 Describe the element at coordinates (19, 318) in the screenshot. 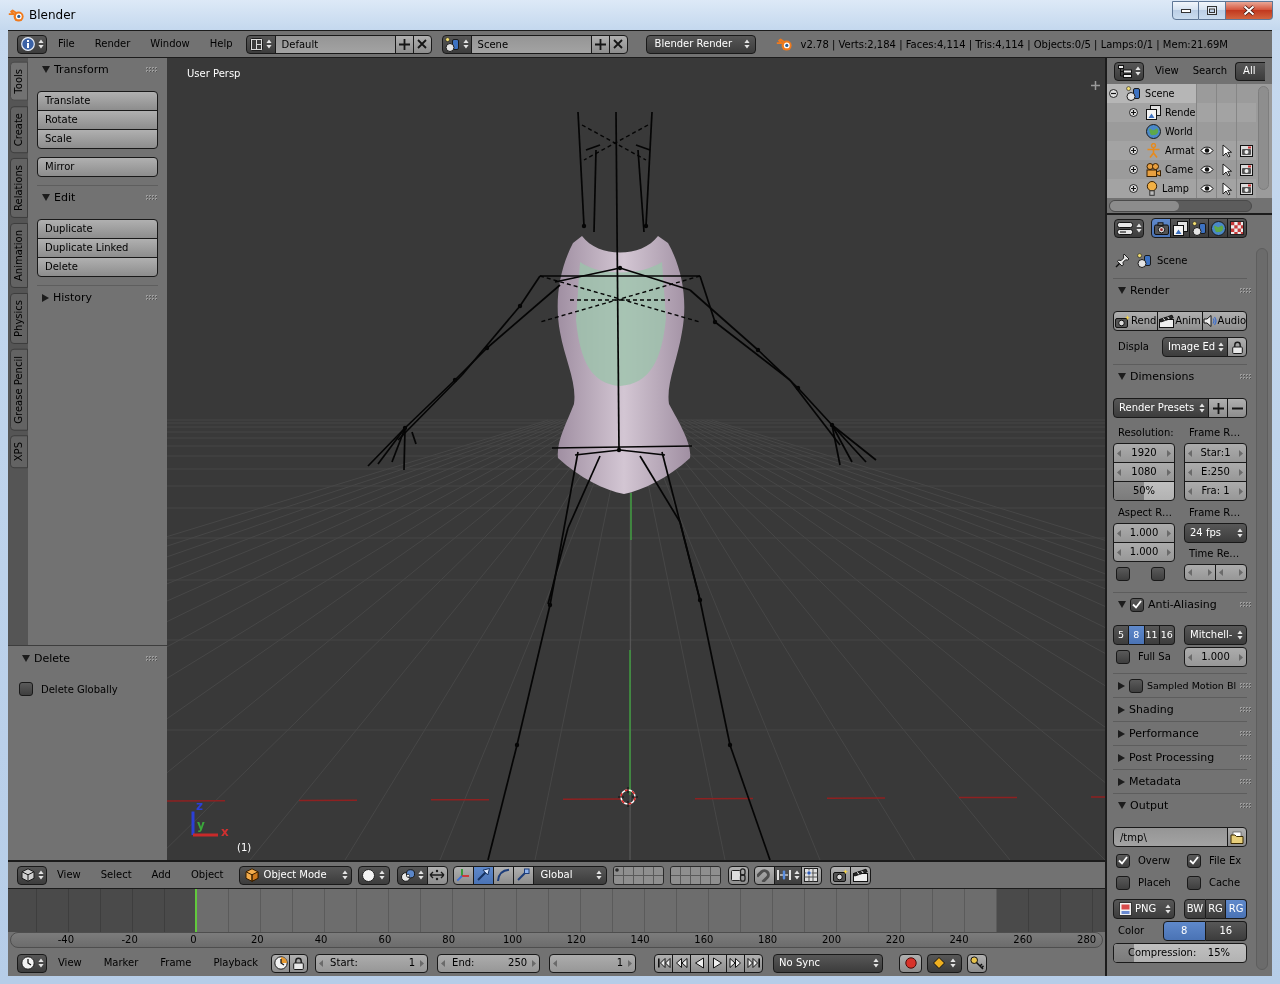

I see `sidebar-tab: Physics` at that location.